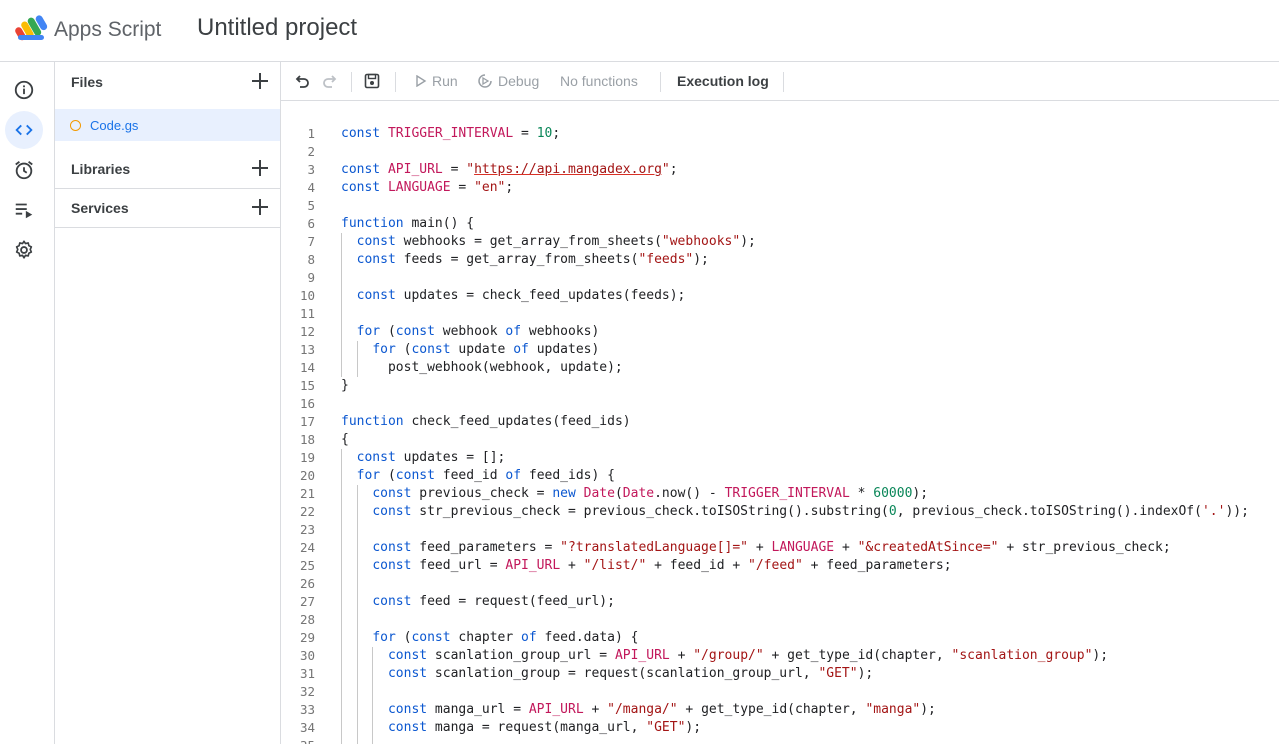 The height and width of the screenshot is (744, 1279). What do you see at coordinates (307, 655) in the screenshot?
I see `line-number: 30` at bounding box center [307, 655].